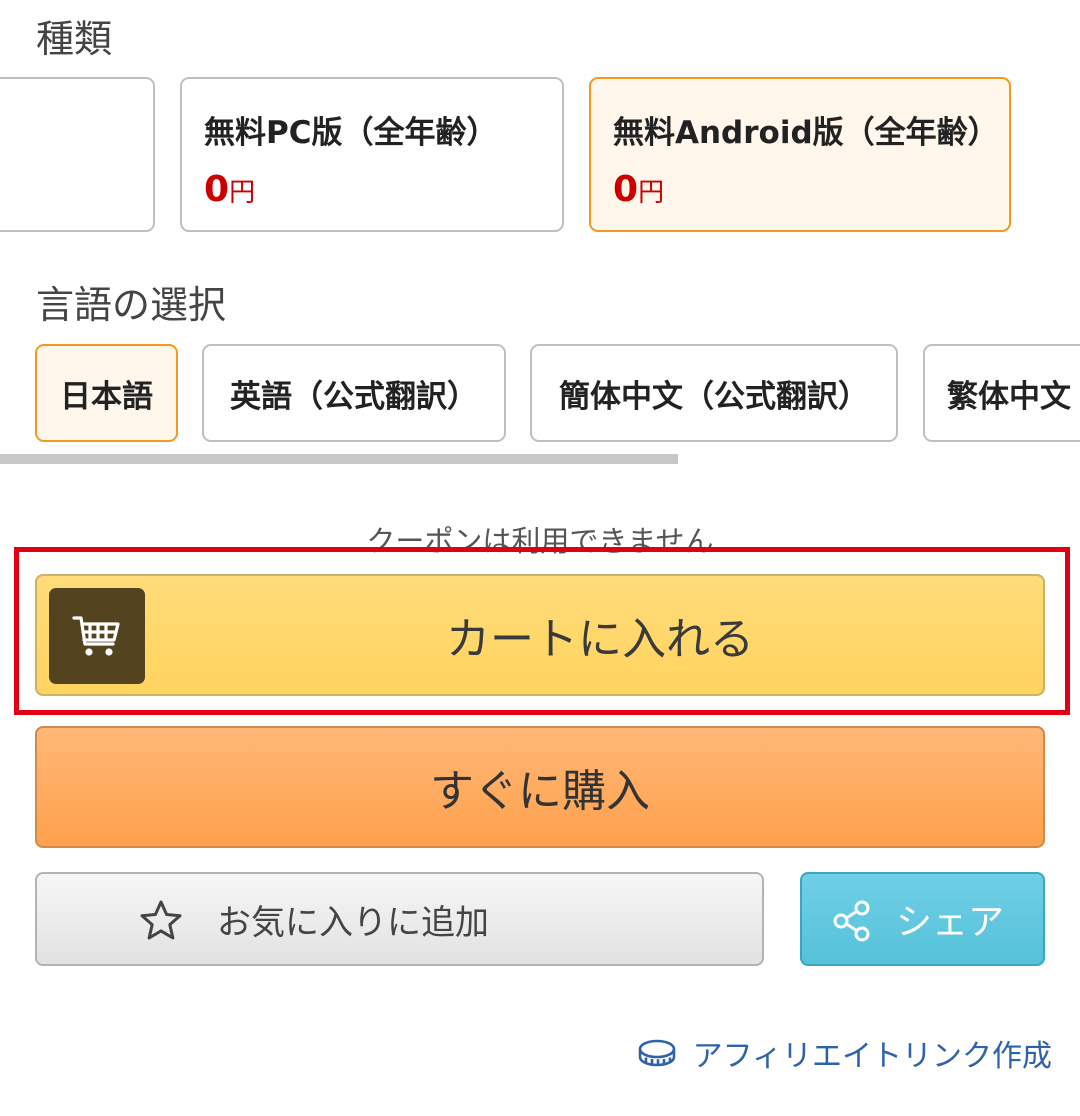  I want to click on language-option-traditional-chinese: 繁体中文, so click(1001, 393).